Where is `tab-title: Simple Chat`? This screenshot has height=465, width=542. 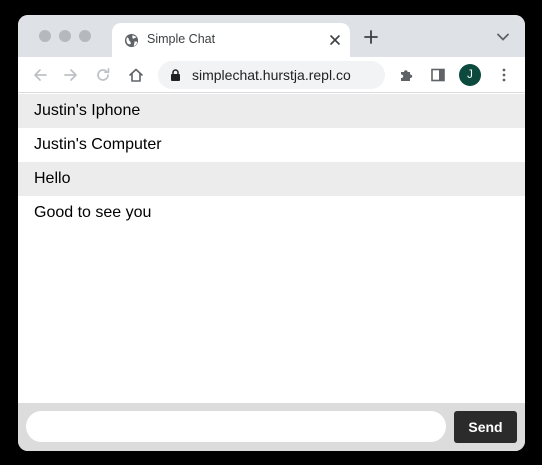 tab-title: Simple Chat is located at coordinates (181, 39).